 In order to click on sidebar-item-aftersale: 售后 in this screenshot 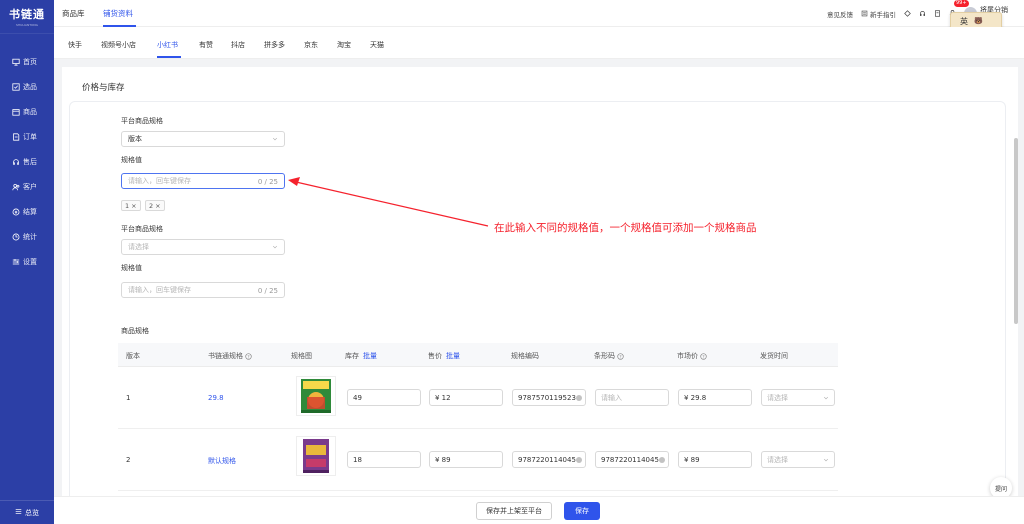, I will do `click(27, 161)`.